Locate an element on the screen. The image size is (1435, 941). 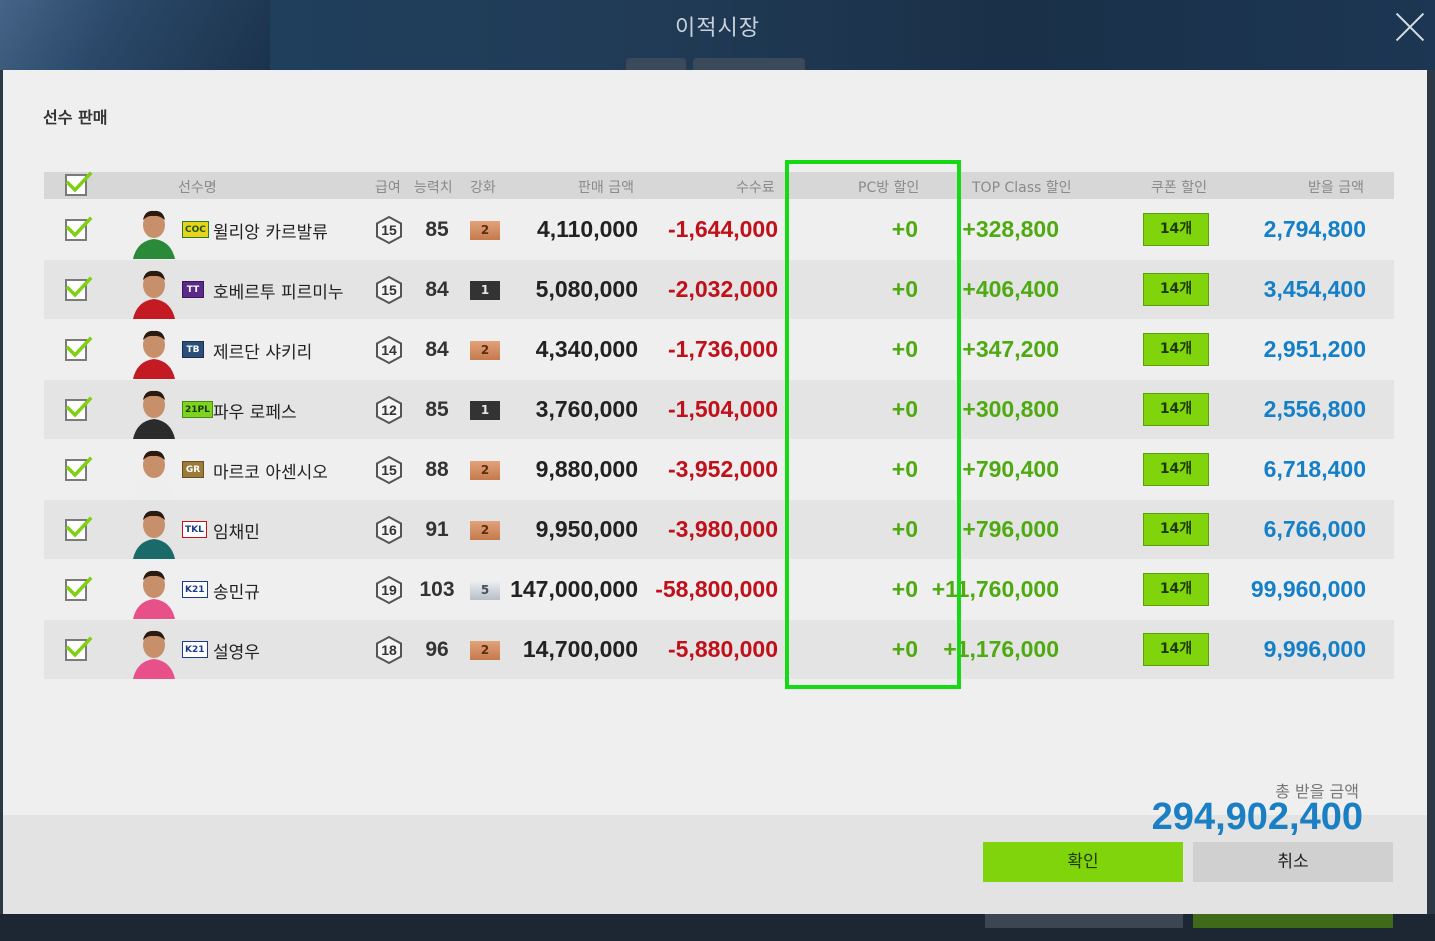
dialog-title: 선수 판매 is located at coordinates (75, 117).